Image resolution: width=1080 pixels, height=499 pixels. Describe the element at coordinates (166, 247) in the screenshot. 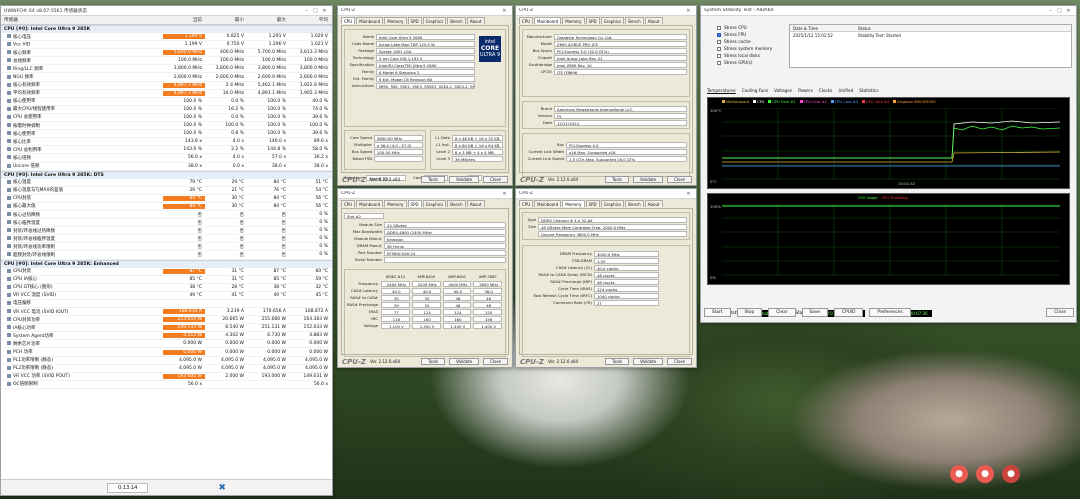

I see `sensor-row: 封装/环总线功率限制 否 否 否 0 %` at that location.